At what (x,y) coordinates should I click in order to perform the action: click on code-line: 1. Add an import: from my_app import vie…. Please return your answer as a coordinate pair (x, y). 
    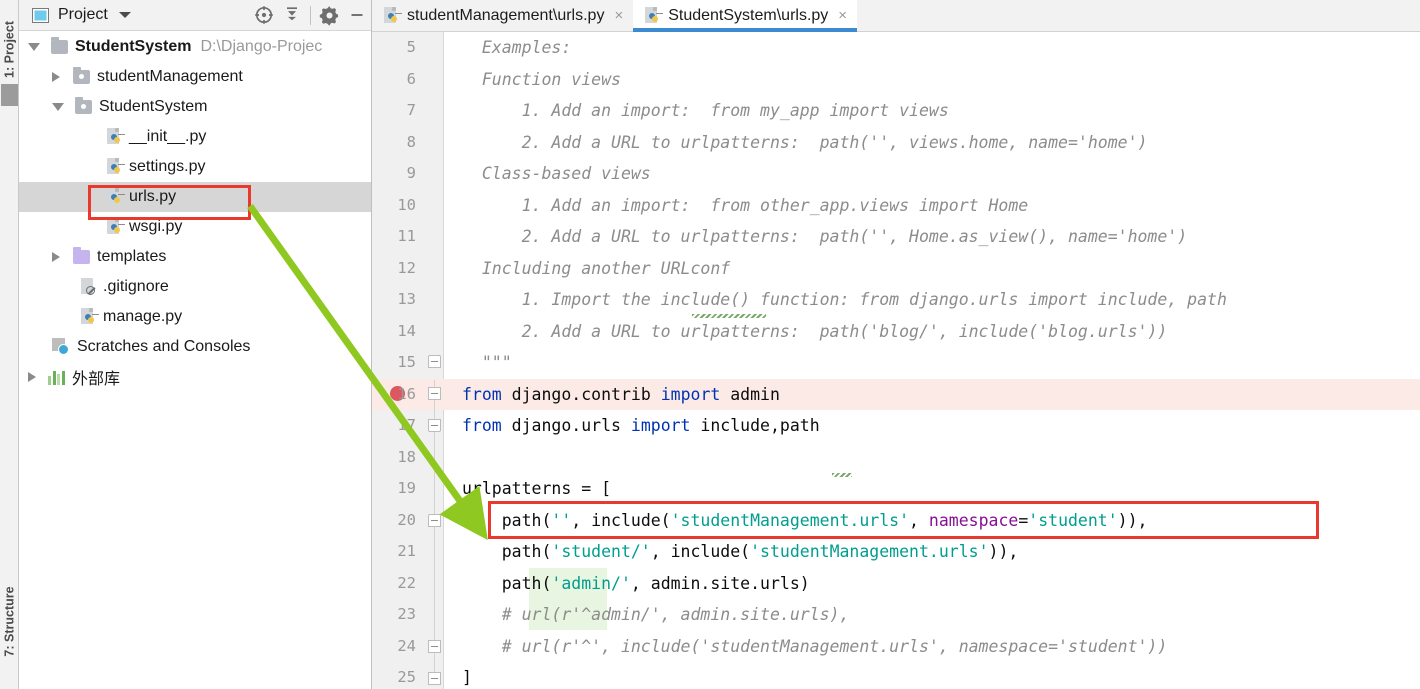
    Looking at the image, I should click on (932, 111).